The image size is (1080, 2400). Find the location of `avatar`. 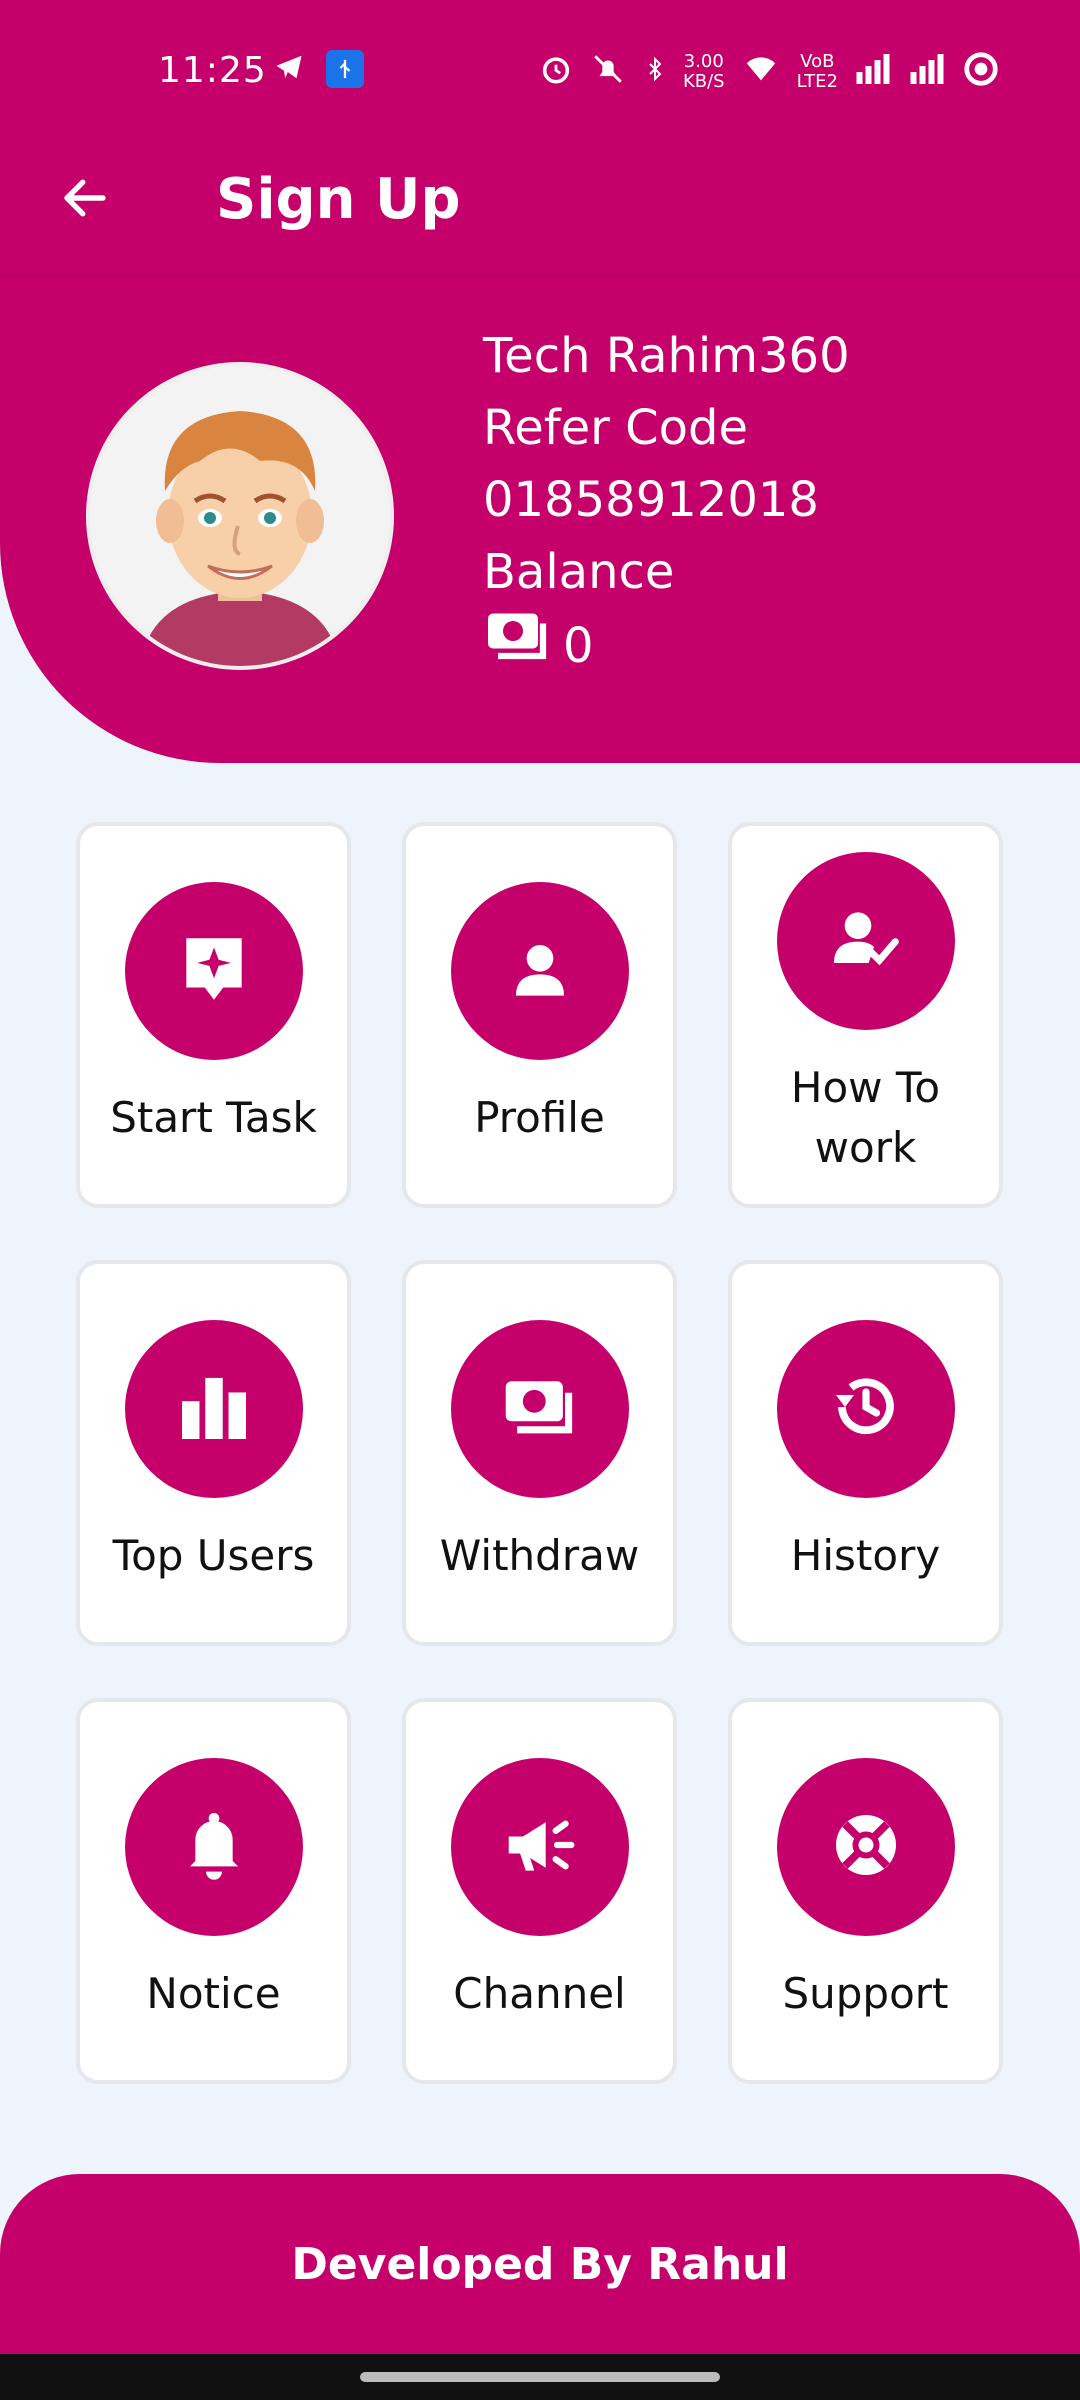

avatar is located at coordinates (240, 516).